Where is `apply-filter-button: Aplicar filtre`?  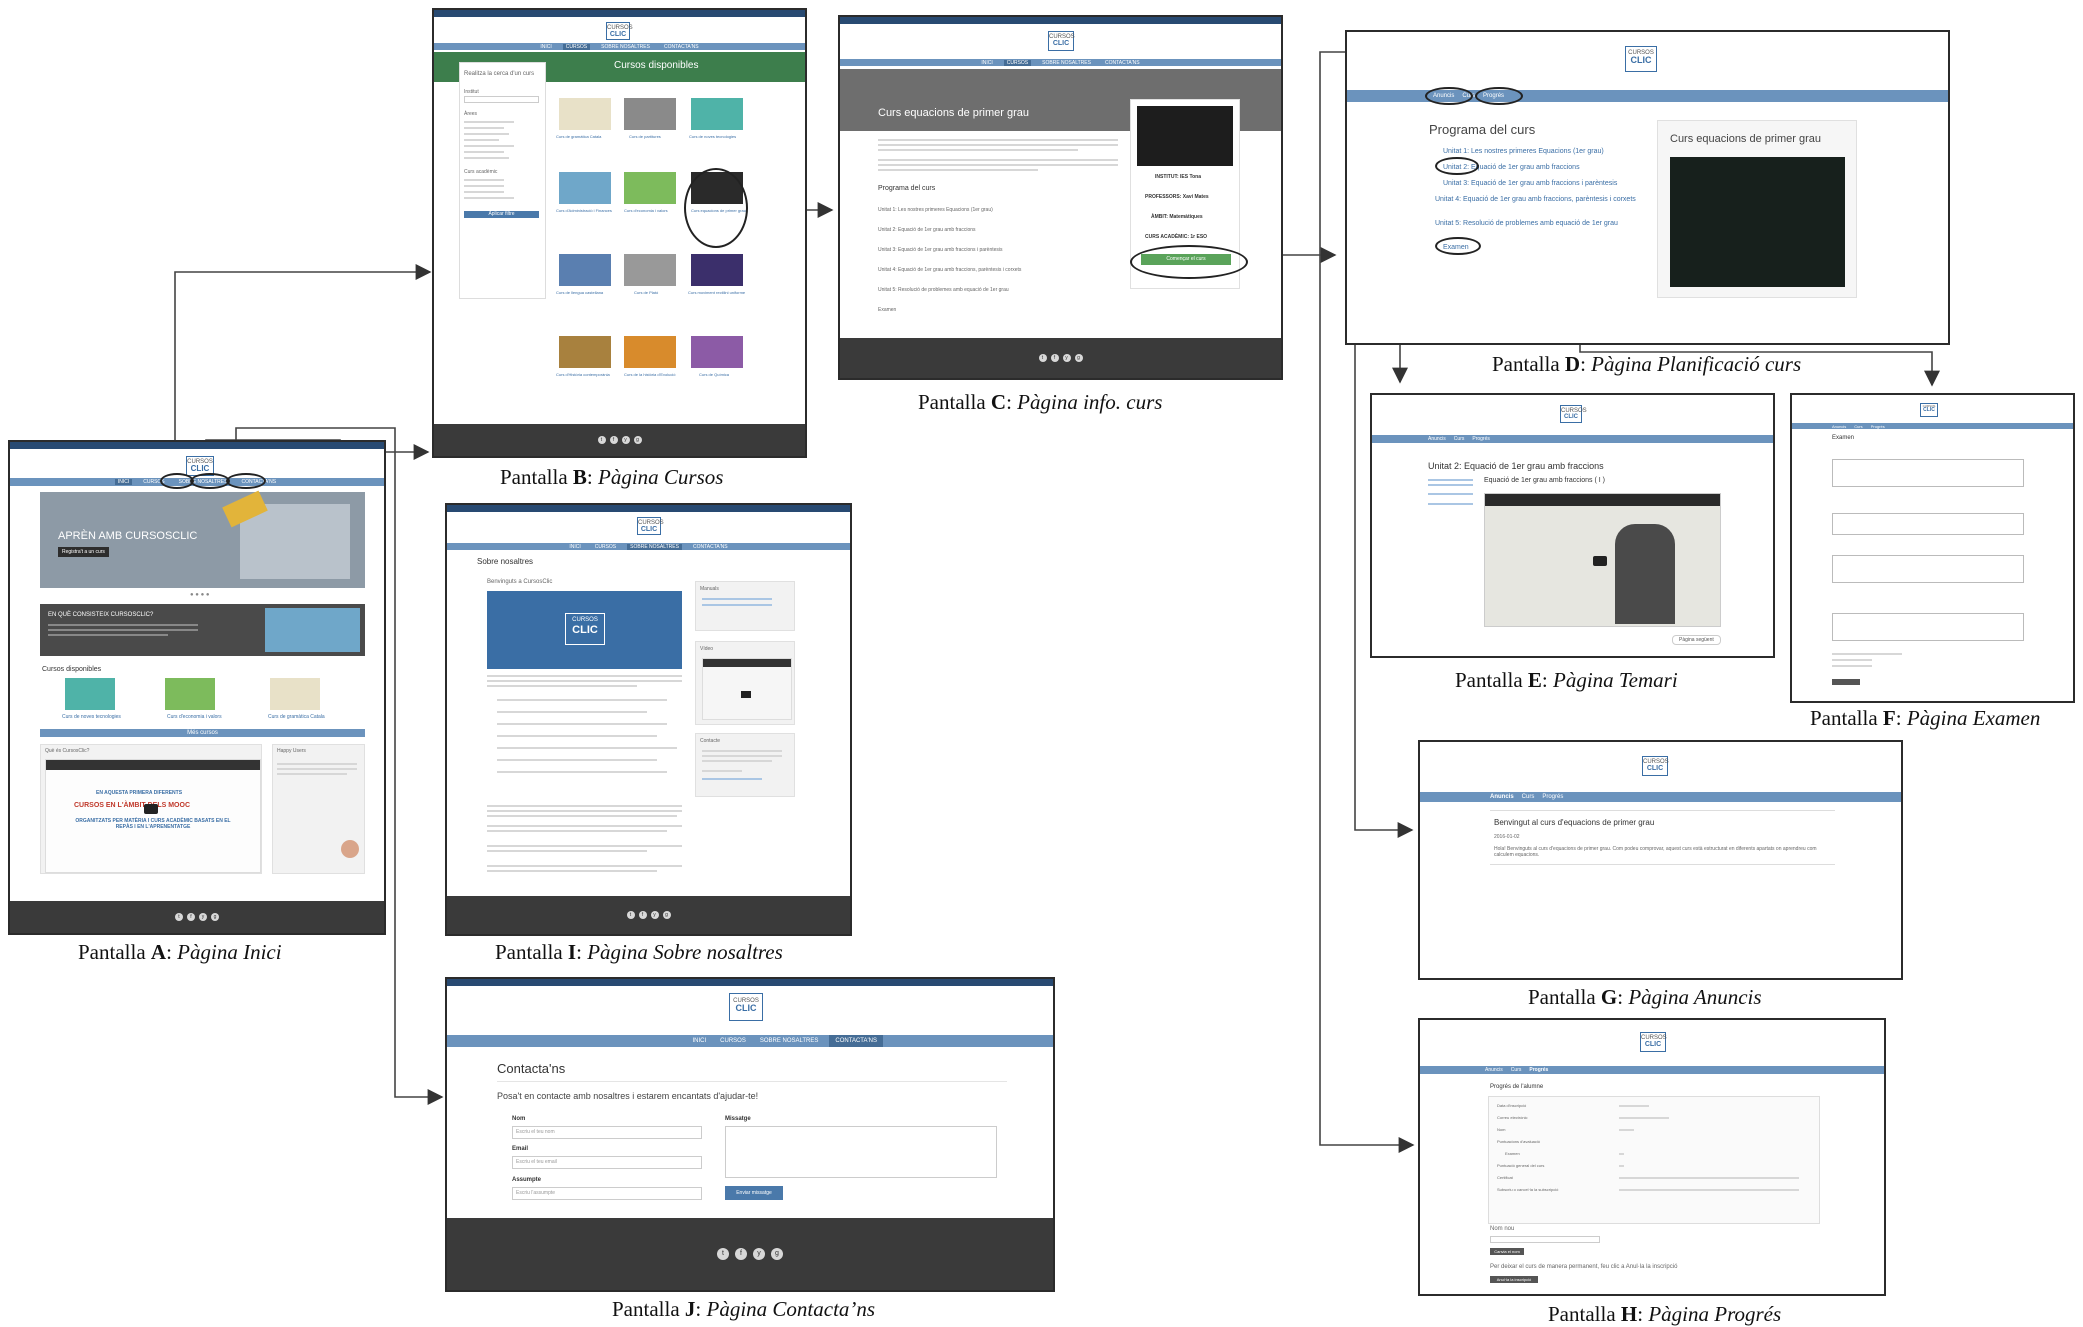 apply-filter-button: Aplicar filtre is located at coordinates (501, 214).